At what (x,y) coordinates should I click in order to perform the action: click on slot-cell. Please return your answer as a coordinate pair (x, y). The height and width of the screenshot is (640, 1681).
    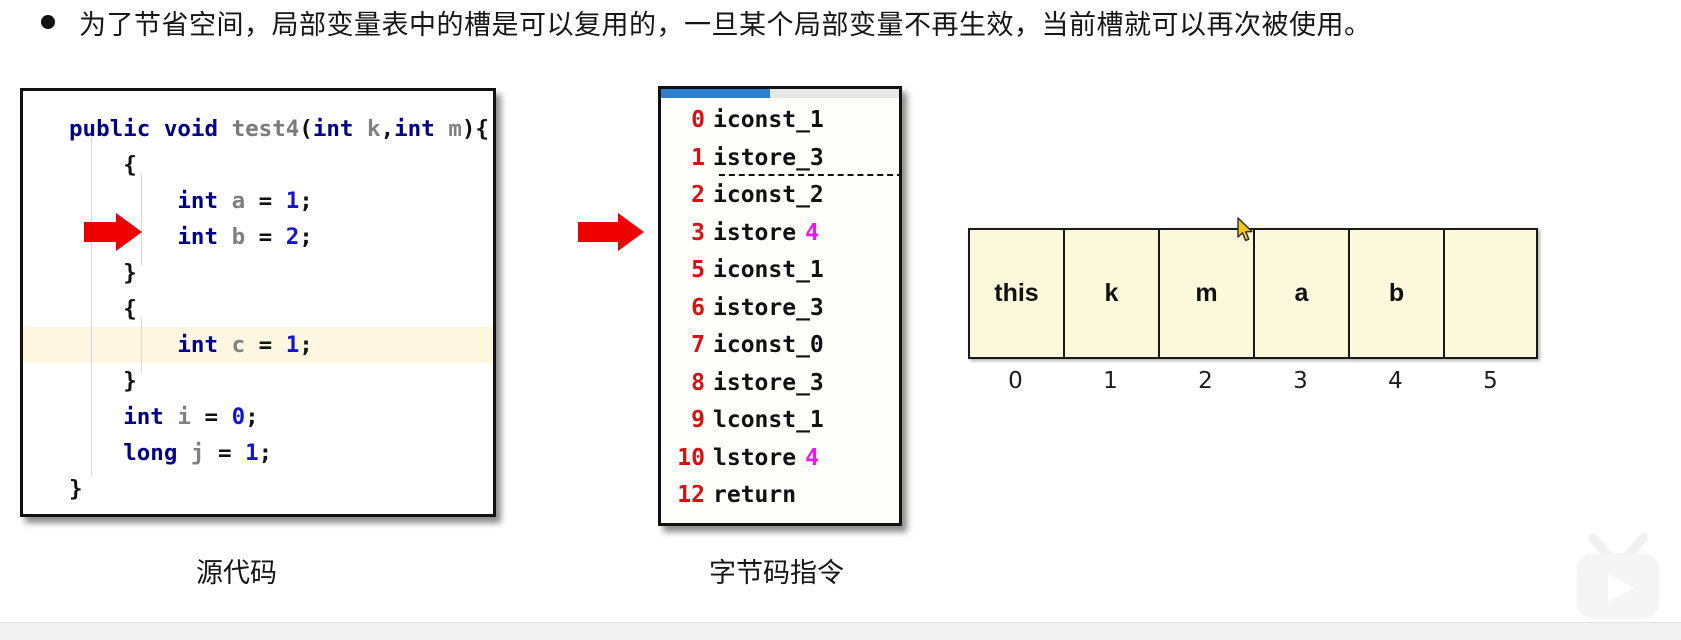
    Looking at the image, I should click on (1490, 293).